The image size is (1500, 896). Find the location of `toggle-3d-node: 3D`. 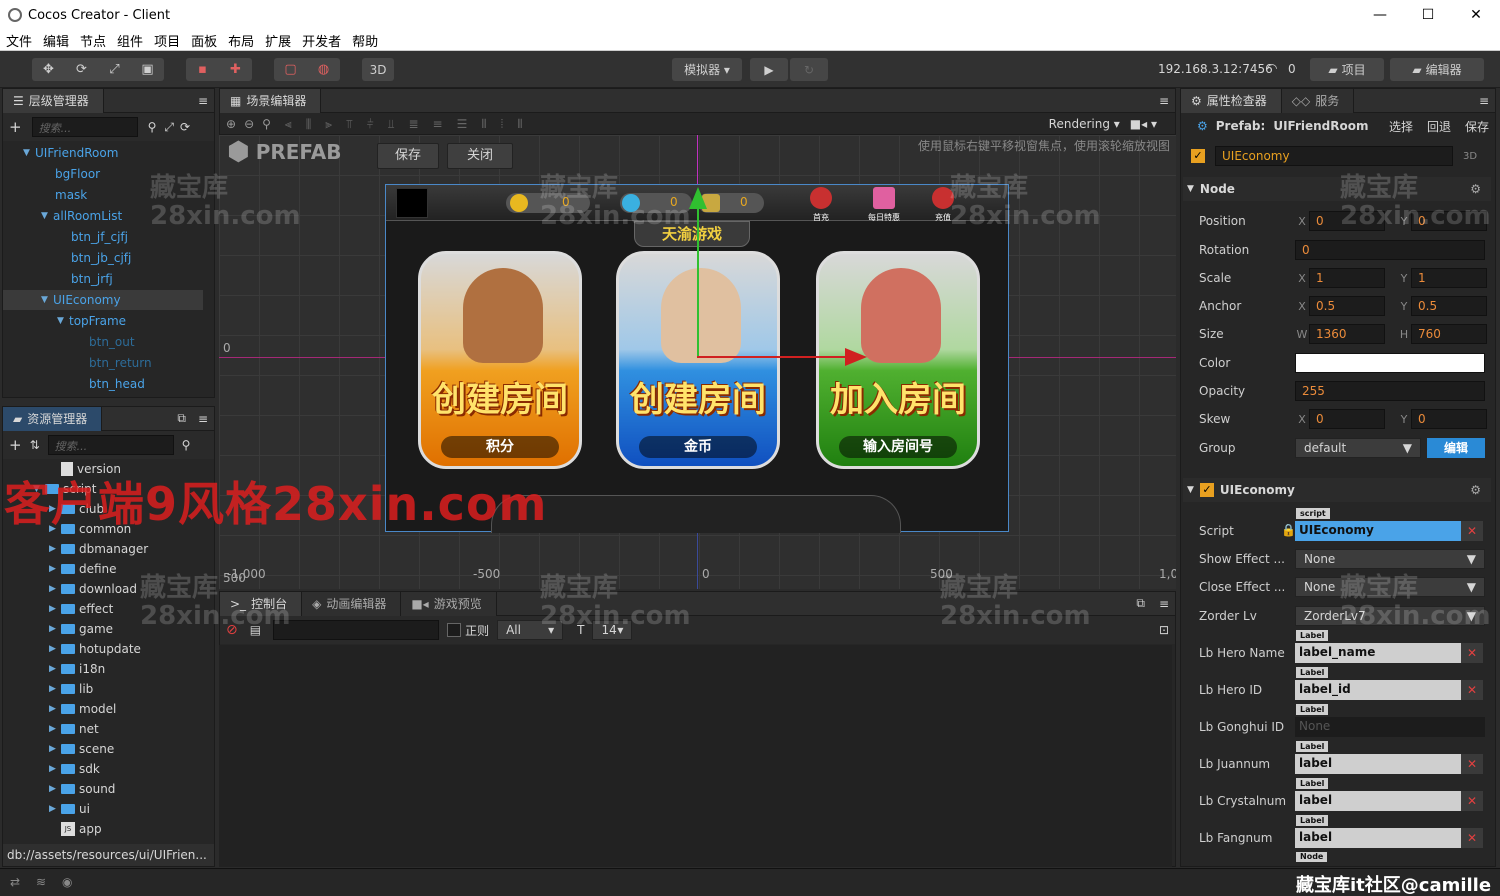

toggle-3d-node: 3D is located at coordinates (1470, 156).